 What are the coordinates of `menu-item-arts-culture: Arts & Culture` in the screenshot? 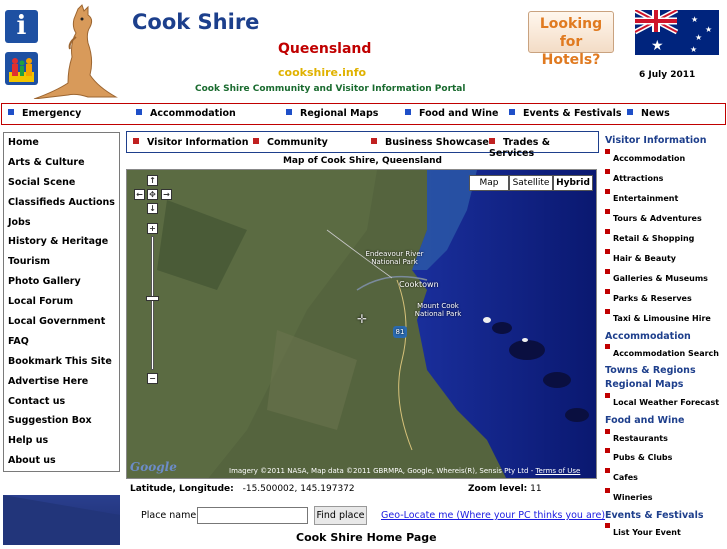 It's located at (61, 163).